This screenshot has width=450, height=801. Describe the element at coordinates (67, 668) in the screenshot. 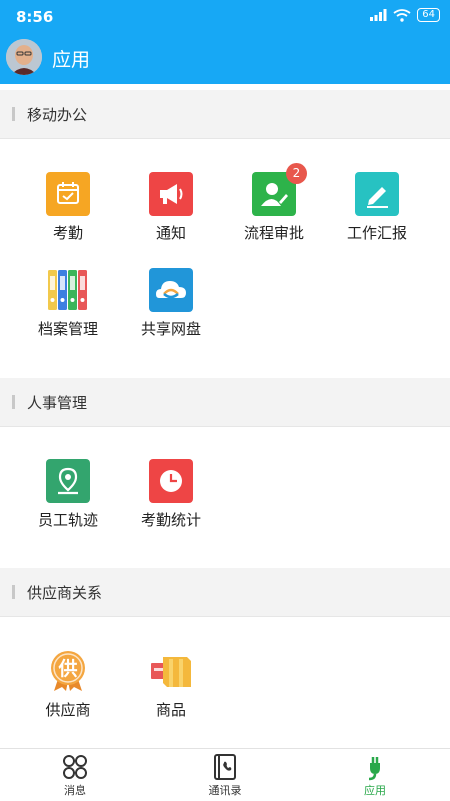

I see `supplier-medal-glyph: 供` at that location.